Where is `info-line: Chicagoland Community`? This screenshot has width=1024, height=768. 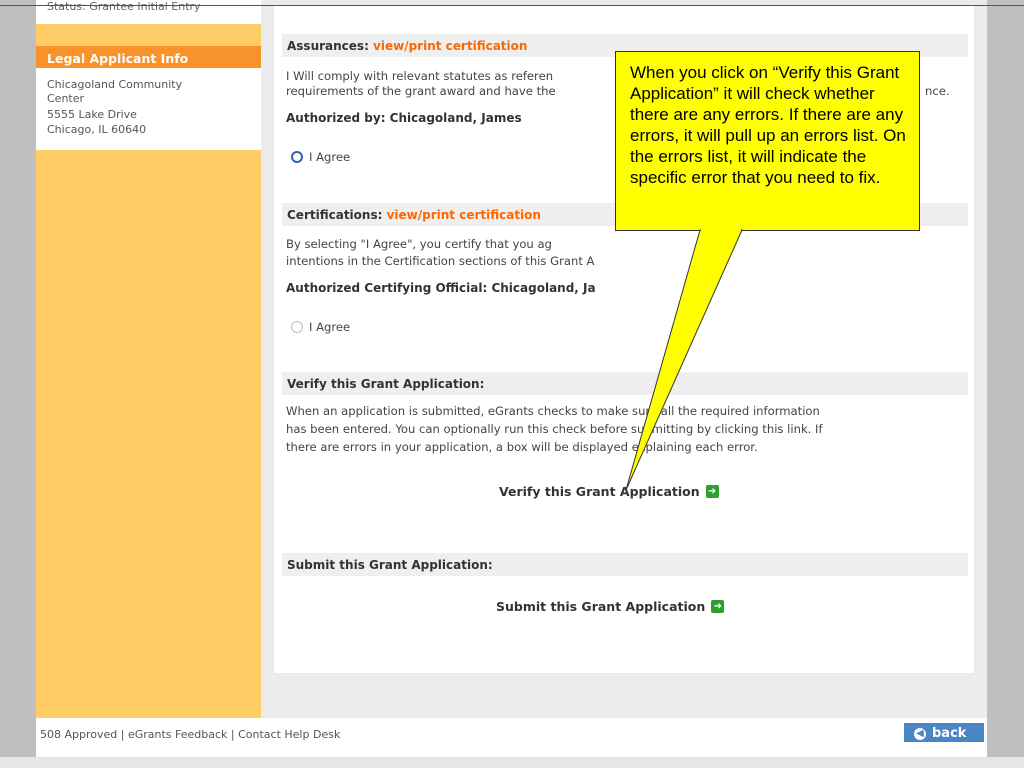 info-line: Chicagoland Community is located at coordinates (115, 84).